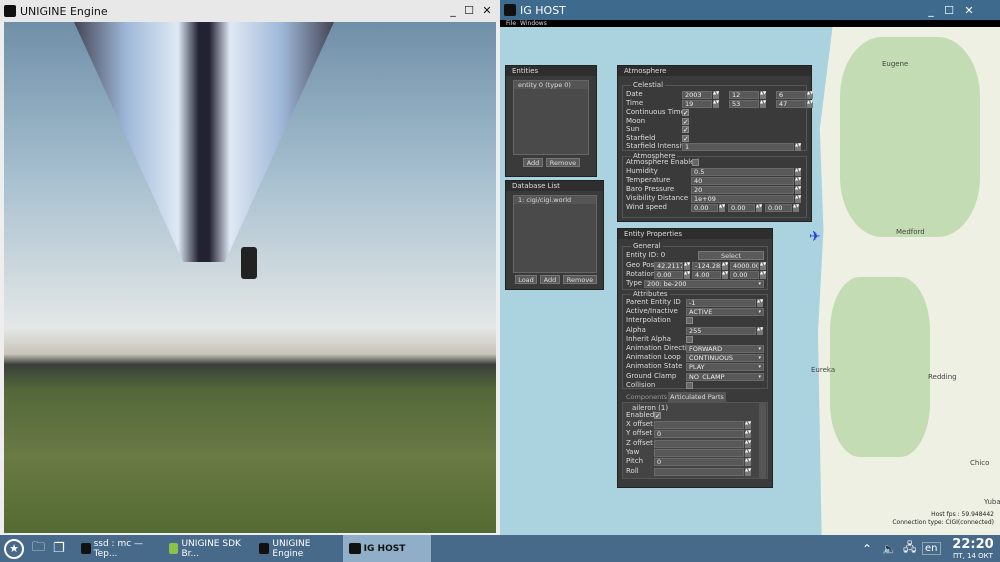 This screenshot has height=562, width=1000. Describe the element at coordinates (742, 181) in the screenshot. I see `field-input: 40` at that location.